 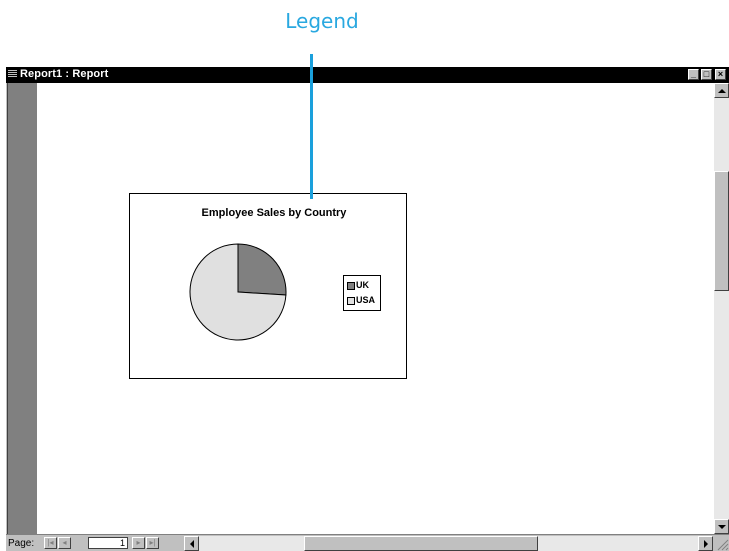 I want to click on previous-page-button: ◂, so click(x=64, y=543).